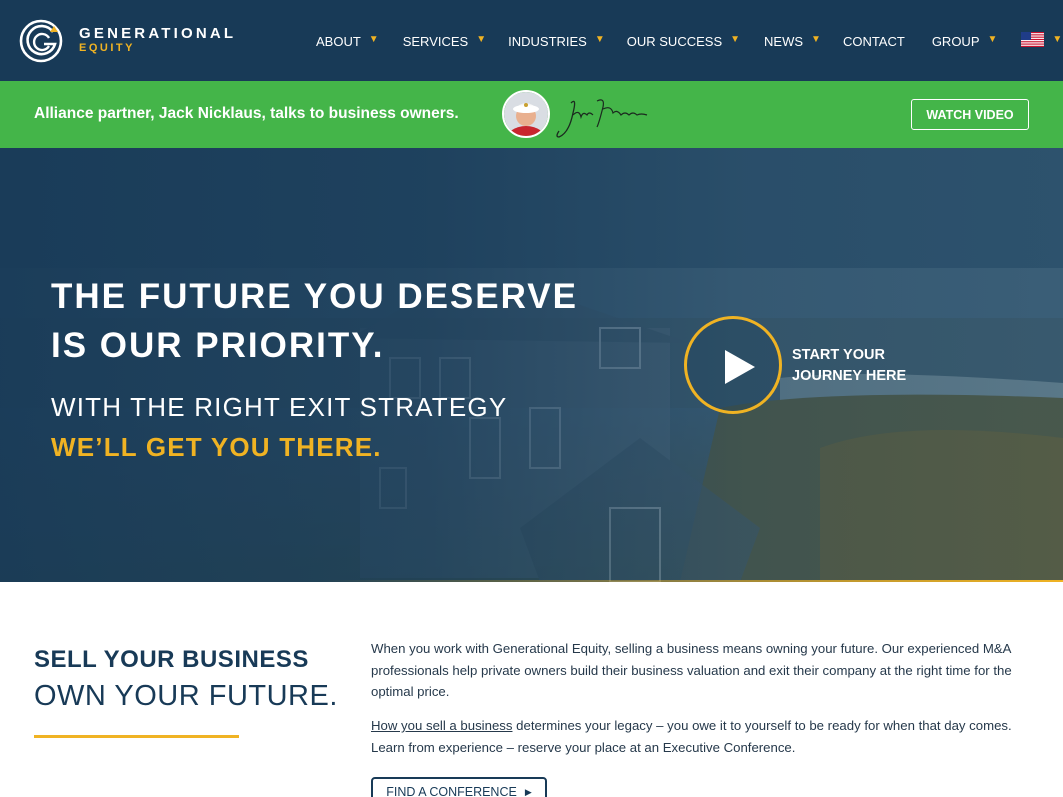 The height and width of the screenshot is (797, 1063). Describe the element at coordinates (849, 376) in the screenshot. I see `journey-line2: JOURNEY HERE` at that location.